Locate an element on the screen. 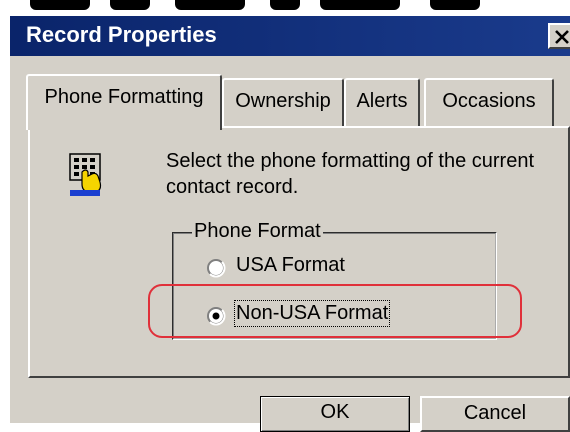 This screenshot has height=432, width=570. tab-ownership: Ownership is located at coordinates (283, 103).